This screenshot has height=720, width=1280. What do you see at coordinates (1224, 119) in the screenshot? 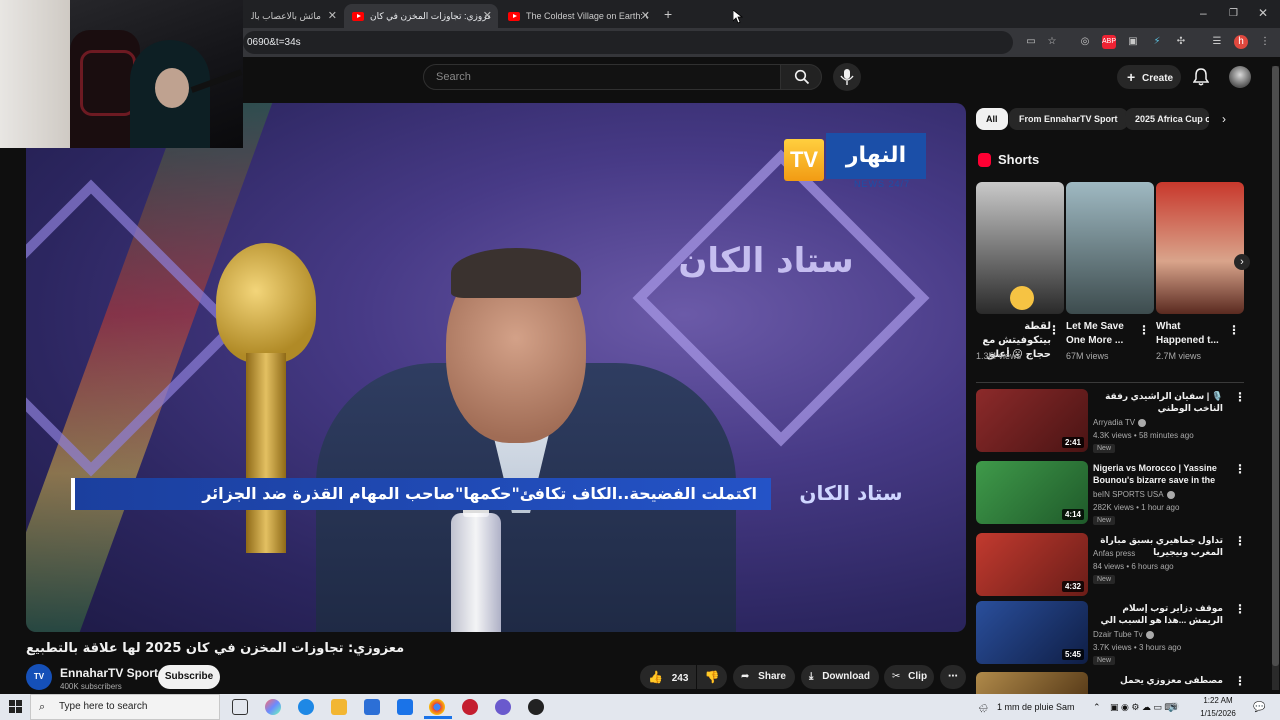
I see `chevron-right-icon: ›` at bounding box center [1224, 119].